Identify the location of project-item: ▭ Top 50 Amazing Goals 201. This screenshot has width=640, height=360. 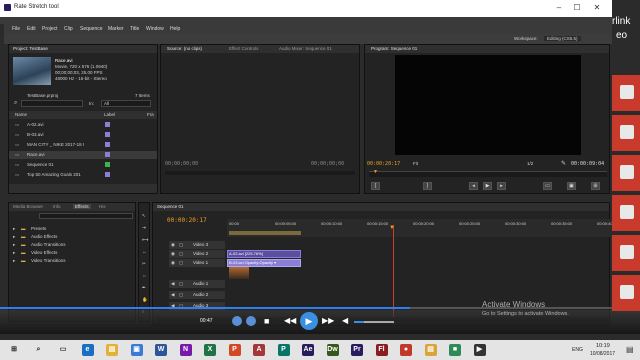
(83, 175).